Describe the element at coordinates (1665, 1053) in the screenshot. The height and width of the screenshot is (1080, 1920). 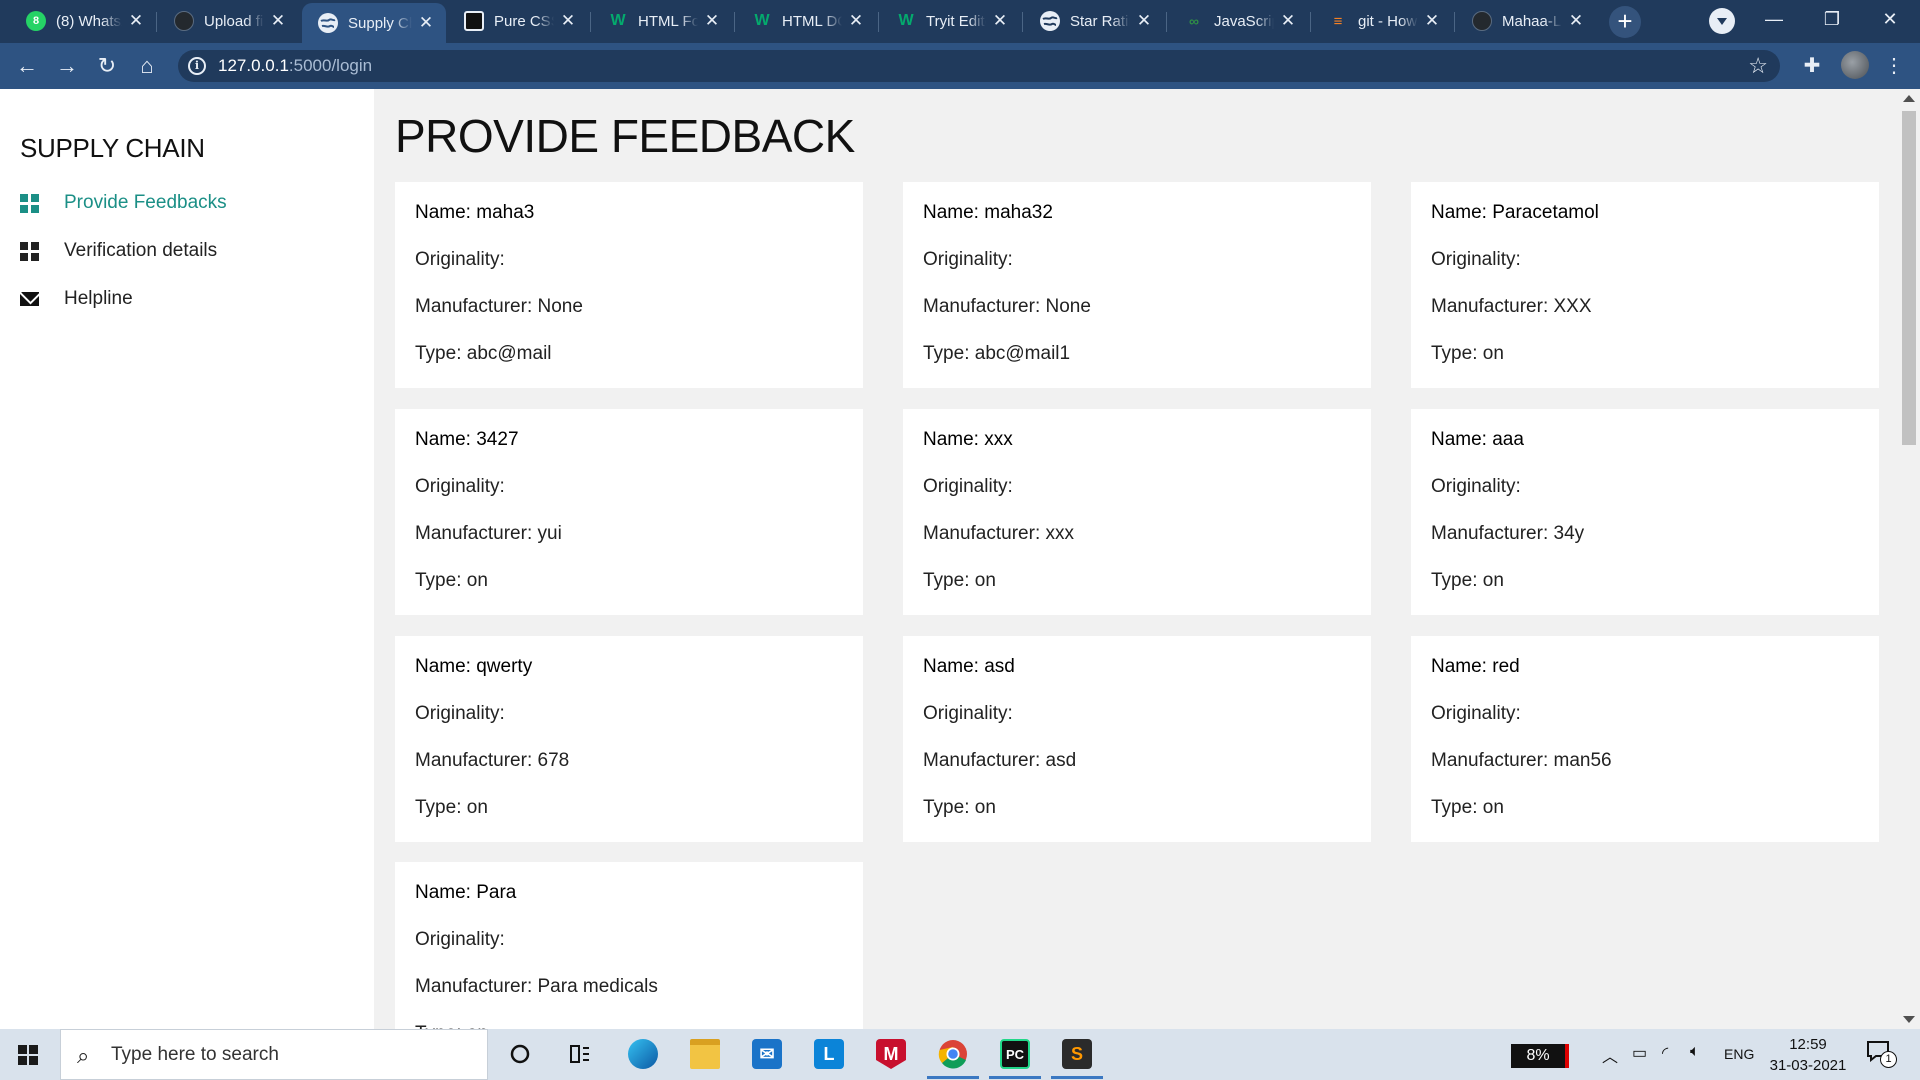
I see `wifi-icon: ◜` at that location.